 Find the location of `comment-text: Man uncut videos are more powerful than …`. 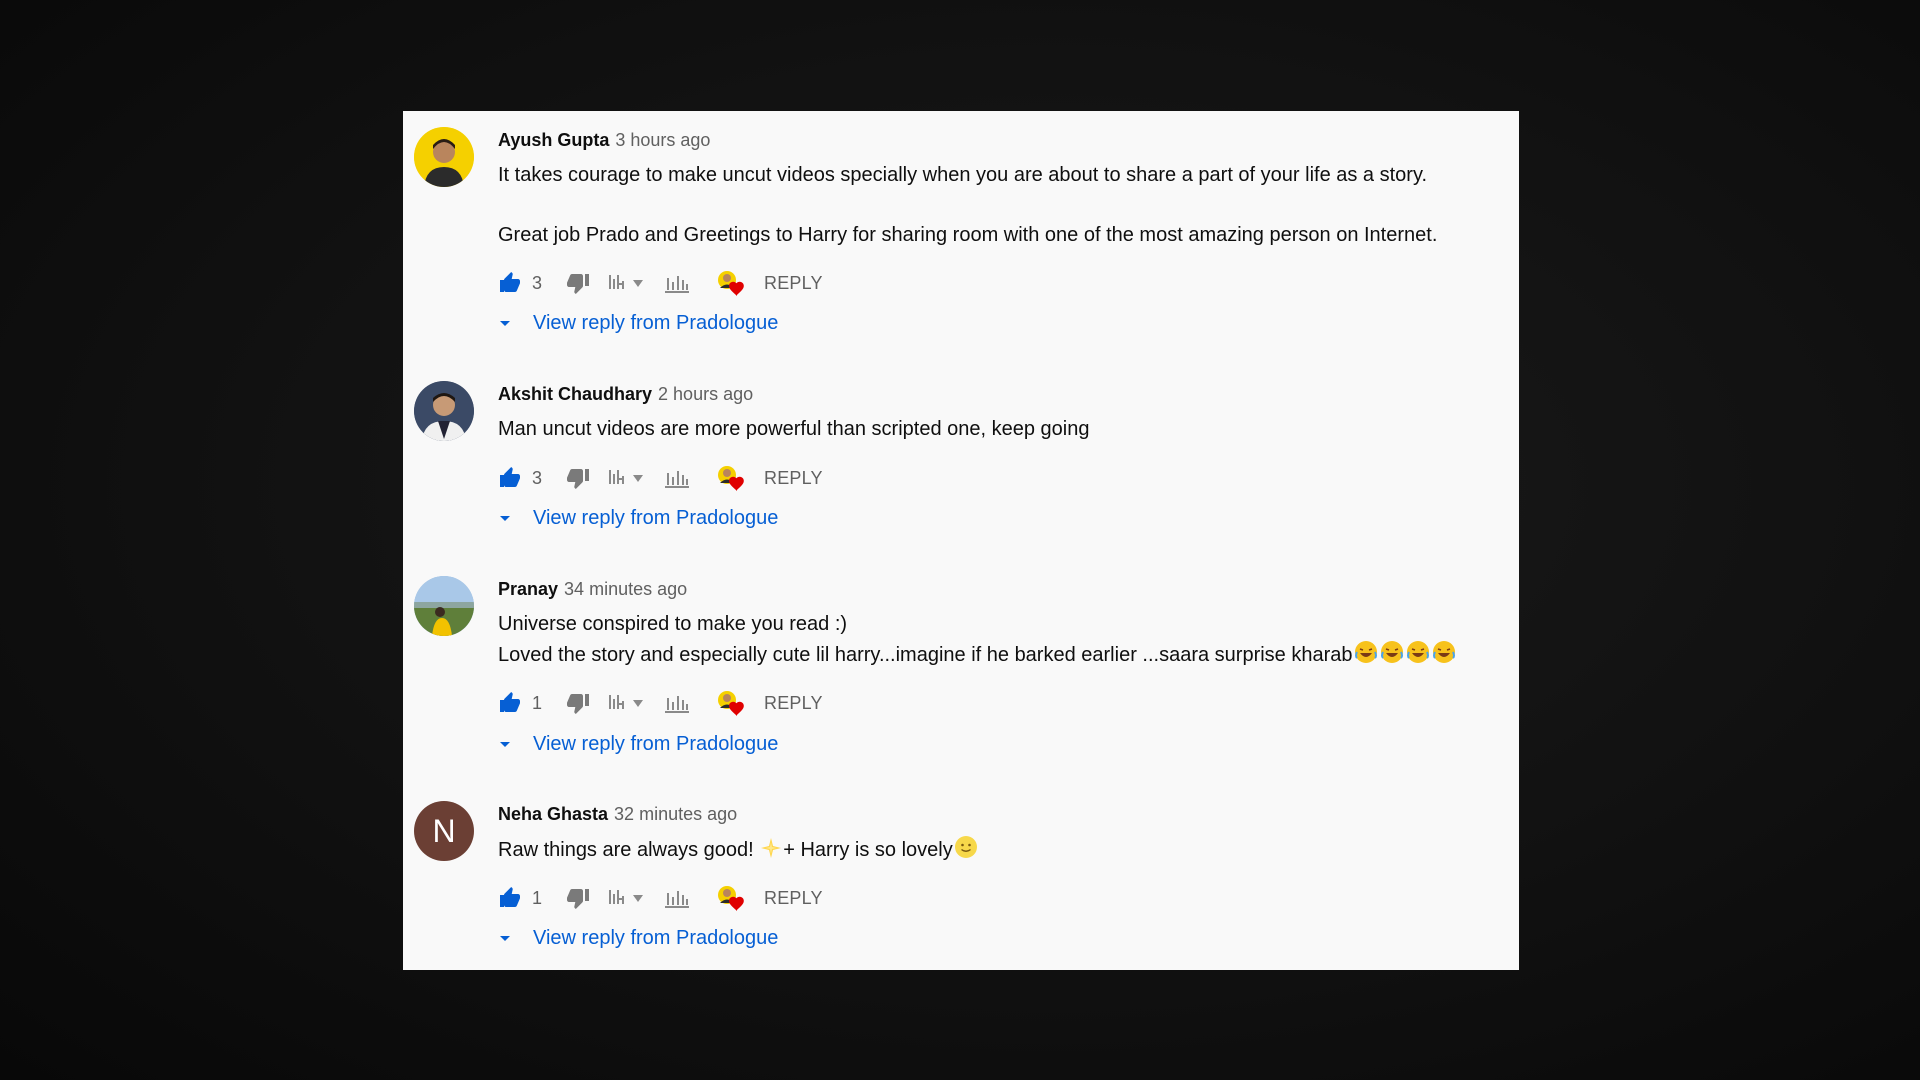

comment-text: Man uncut videos are more powerful than … is located at coordinates (793, 429).